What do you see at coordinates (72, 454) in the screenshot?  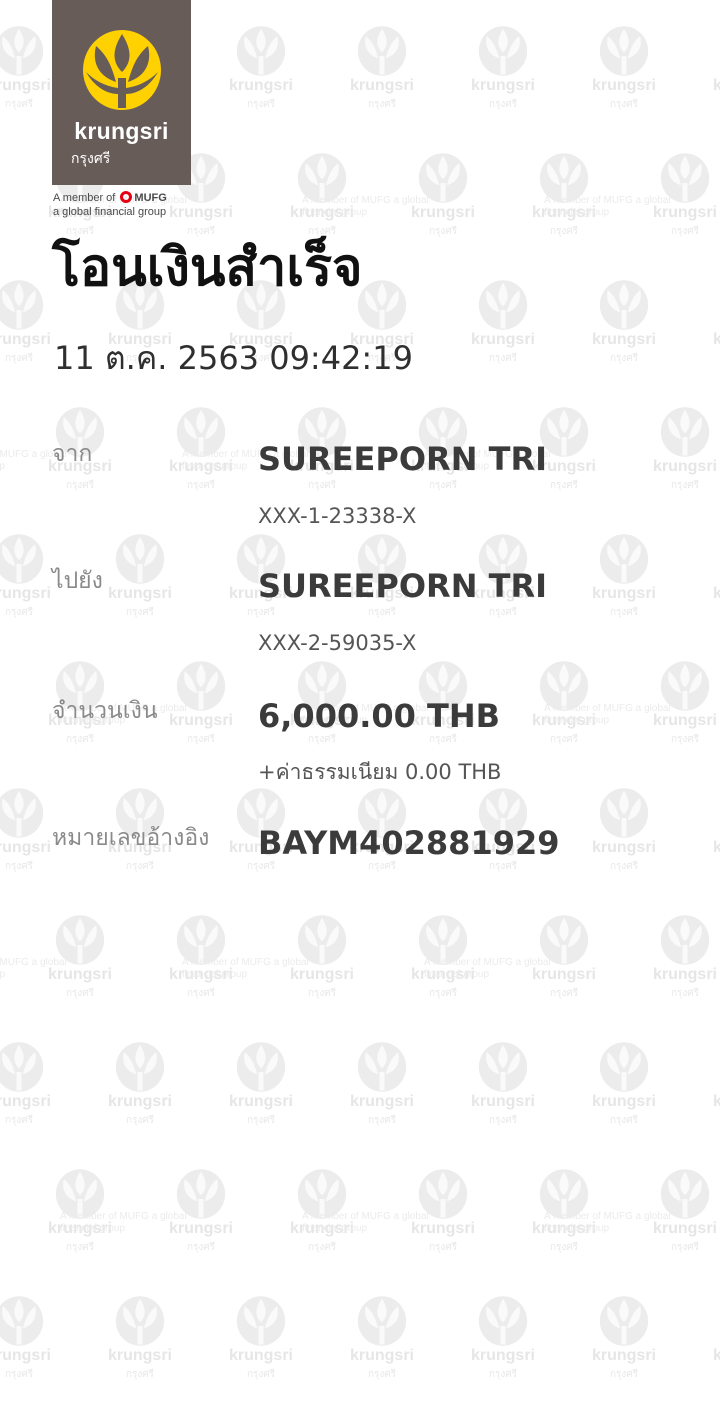 I see `from-label: จาก` at bounding box center [72, 454].